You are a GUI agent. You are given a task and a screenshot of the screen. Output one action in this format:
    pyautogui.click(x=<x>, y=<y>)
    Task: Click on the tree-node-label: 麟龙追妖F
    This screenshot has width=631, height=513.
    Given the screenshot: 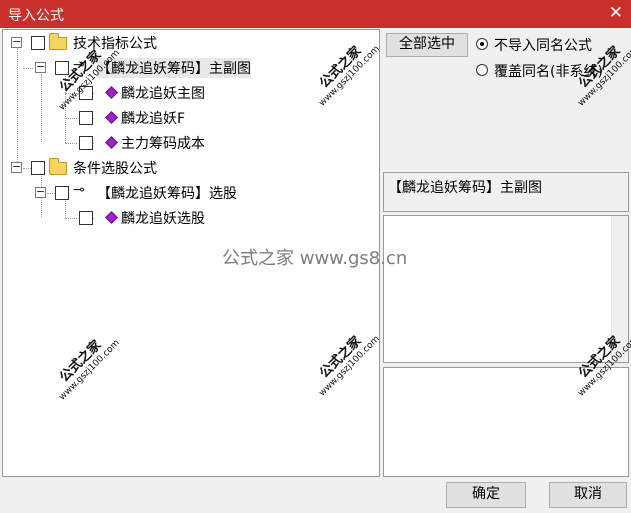 What is the action you would take?
    pyautogui.click(x=153, y=118)
    